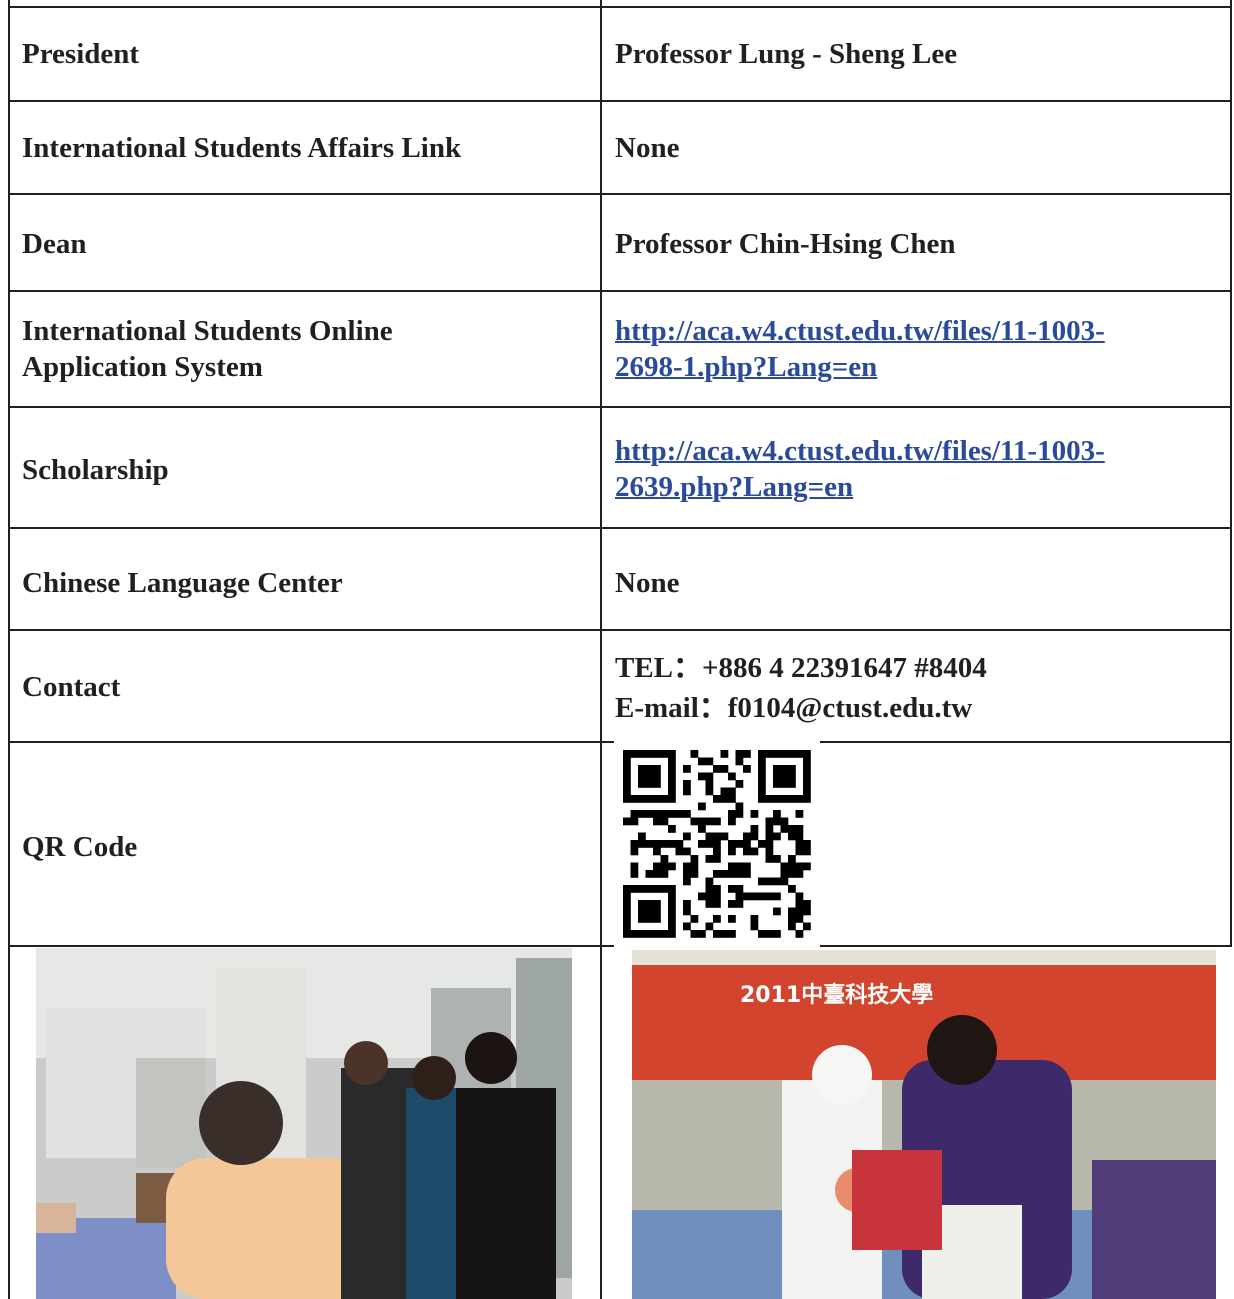  I want to click on chinese-language-center-value: None, so click(647, 583).